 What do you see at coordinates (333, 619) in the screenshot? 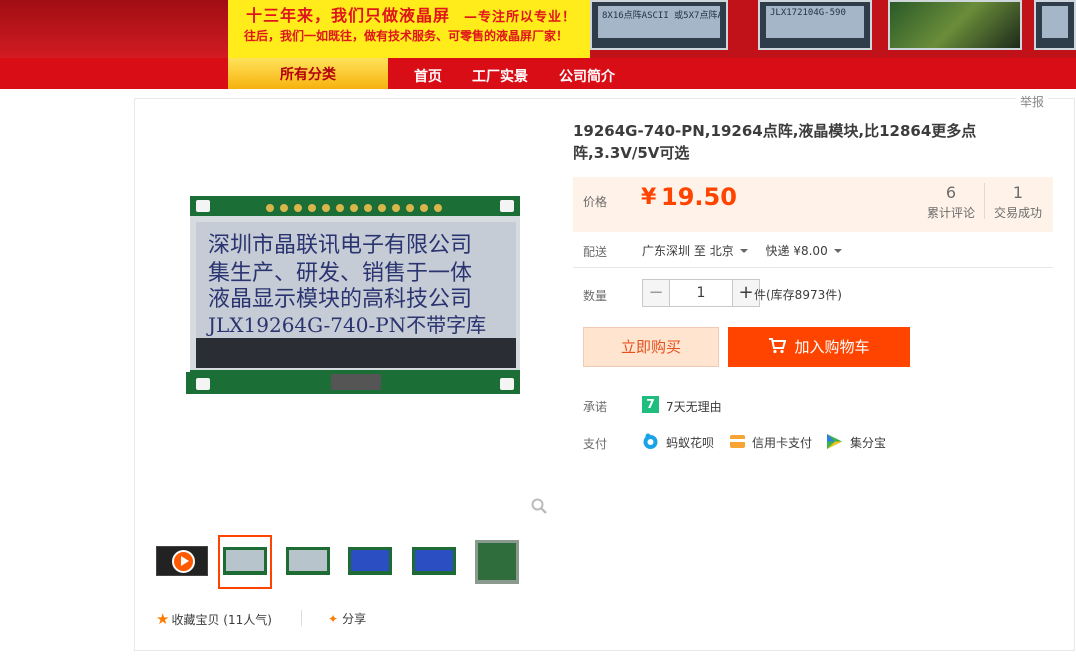
I see `share-icon: ✦` at bounding box center [333, 619].